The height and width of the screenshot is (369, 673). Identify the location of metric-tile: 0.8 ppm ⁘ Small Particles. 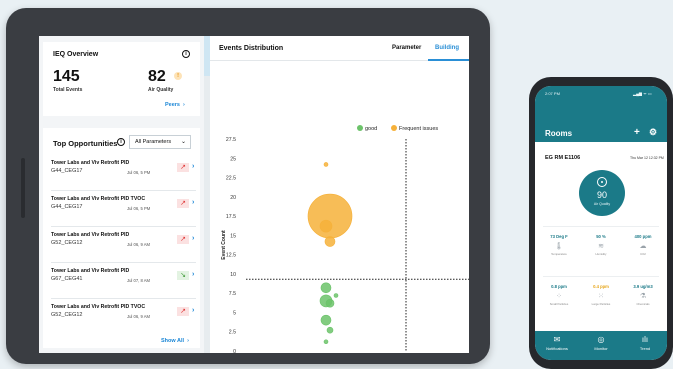
(559, 295).